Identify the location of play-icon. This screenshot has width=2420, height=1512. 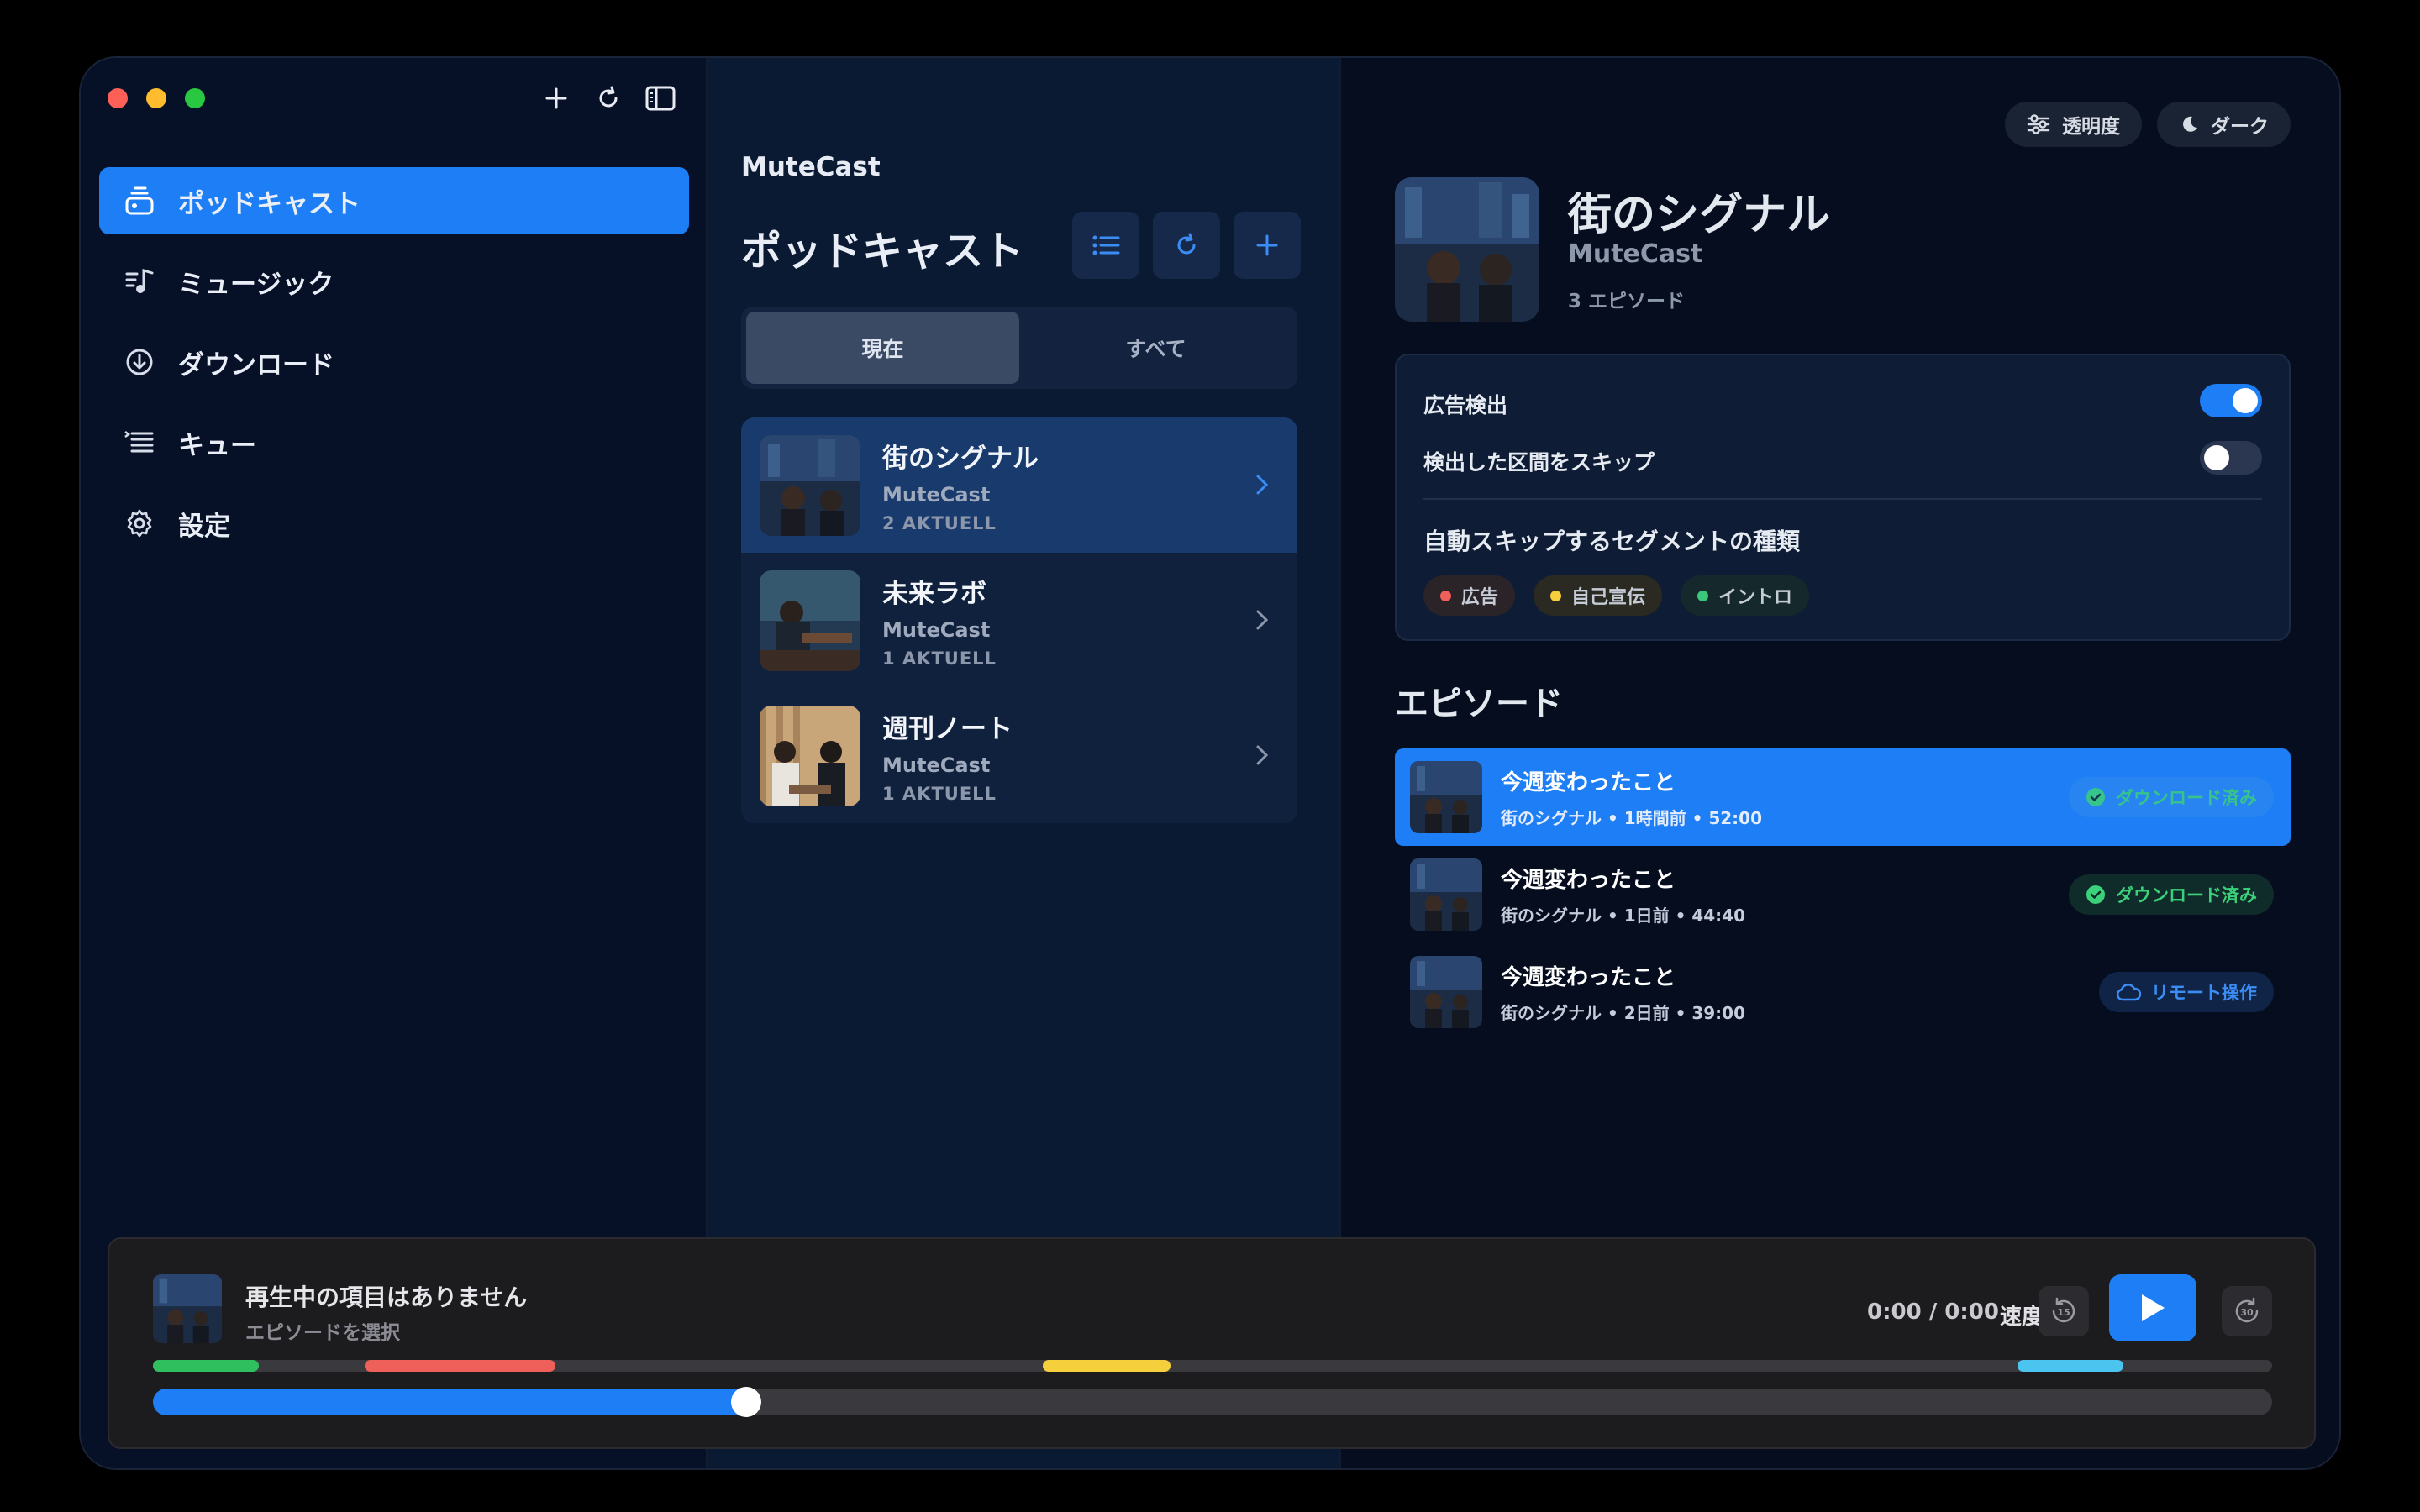
(2153, 1307).